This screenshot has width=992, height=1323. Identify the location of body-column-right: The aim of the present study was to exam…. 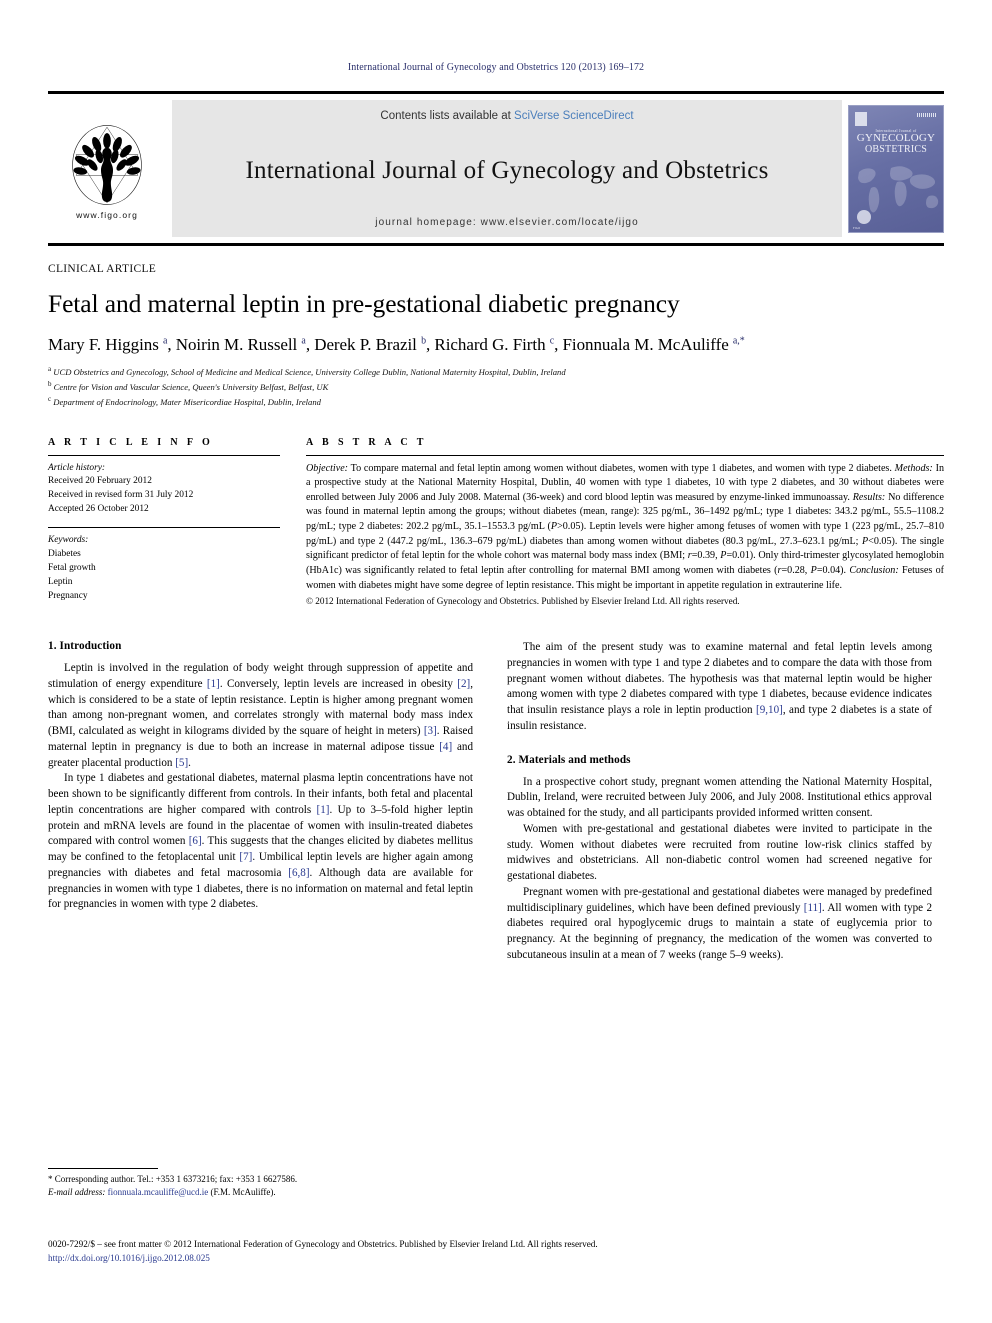
(719, 802).